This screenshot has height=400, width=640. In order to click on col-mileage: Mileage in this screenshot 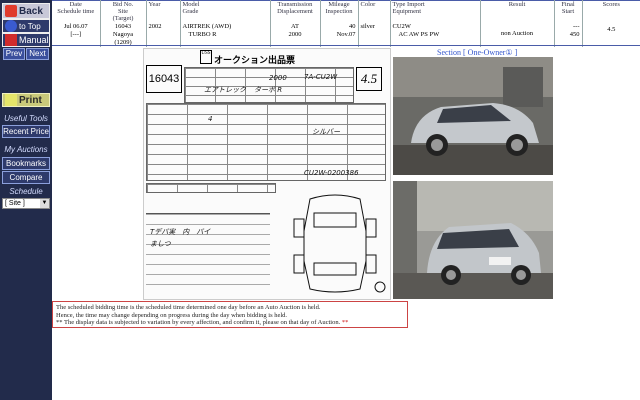, I will do `click(339, 4)`.